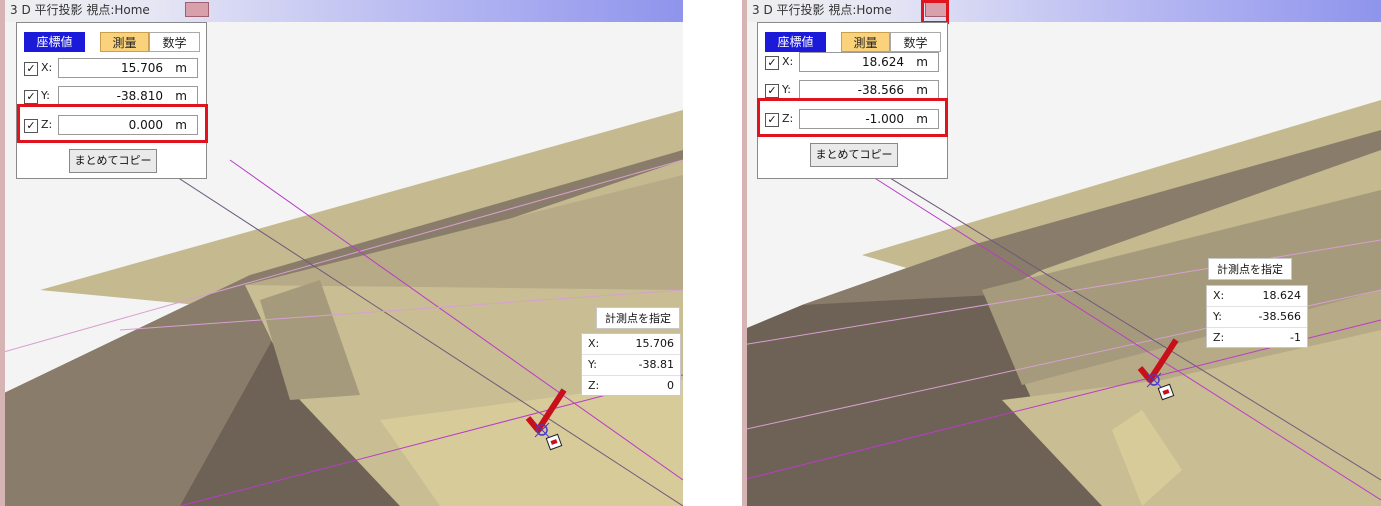  What do you see at coordinates (1282, 295) in the screenshot?
I see `measure-x-value: 18.624` at bounding box center [1282, 295].